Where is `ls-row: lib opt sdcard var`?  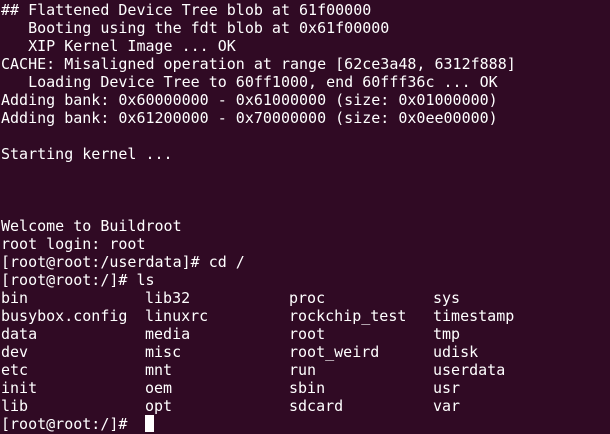
ls-row: lib opt sdcard var is located at coordinates (305, 406).